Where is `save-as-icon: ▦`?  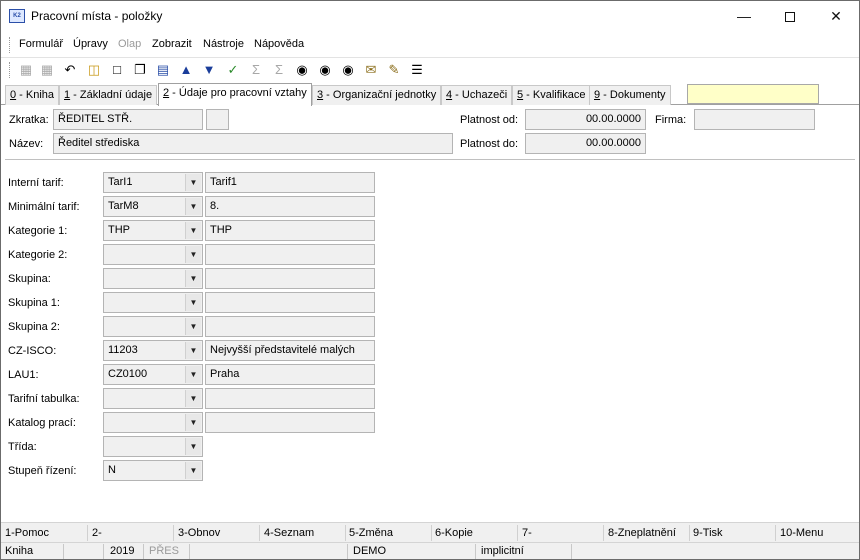 save-as-icon: ▦ is located at coordinates (47, 70).